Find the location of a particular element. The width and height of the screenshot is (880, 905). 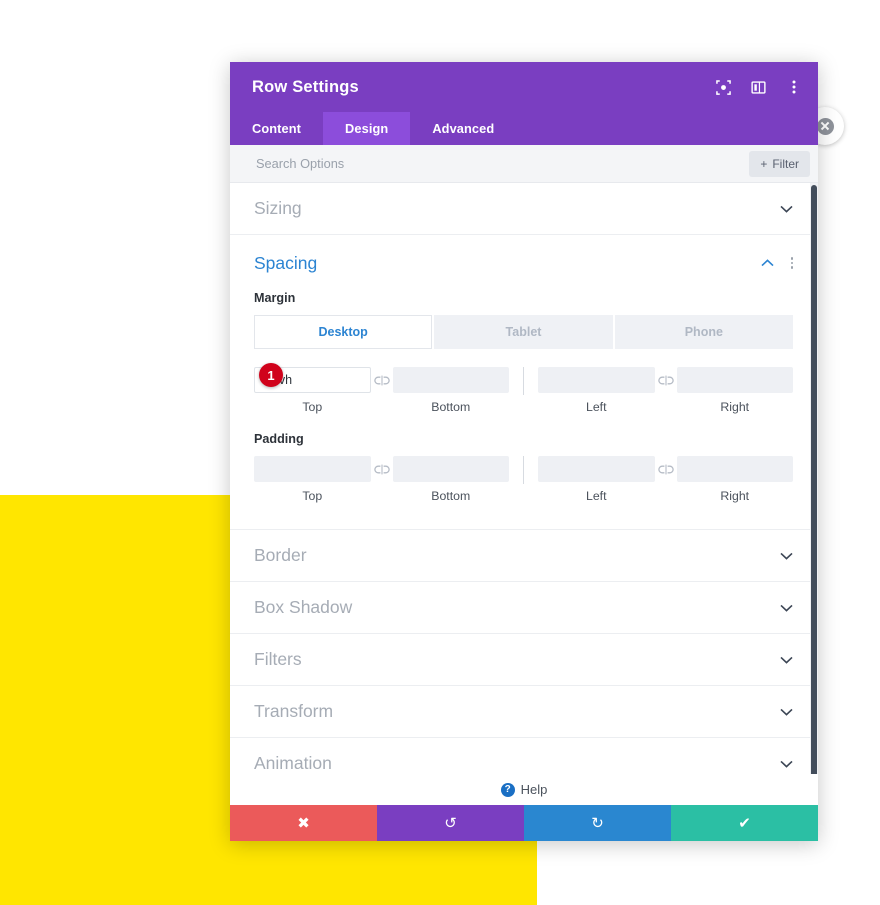

filter-button: + Filter is located at coordinates (779, 163).